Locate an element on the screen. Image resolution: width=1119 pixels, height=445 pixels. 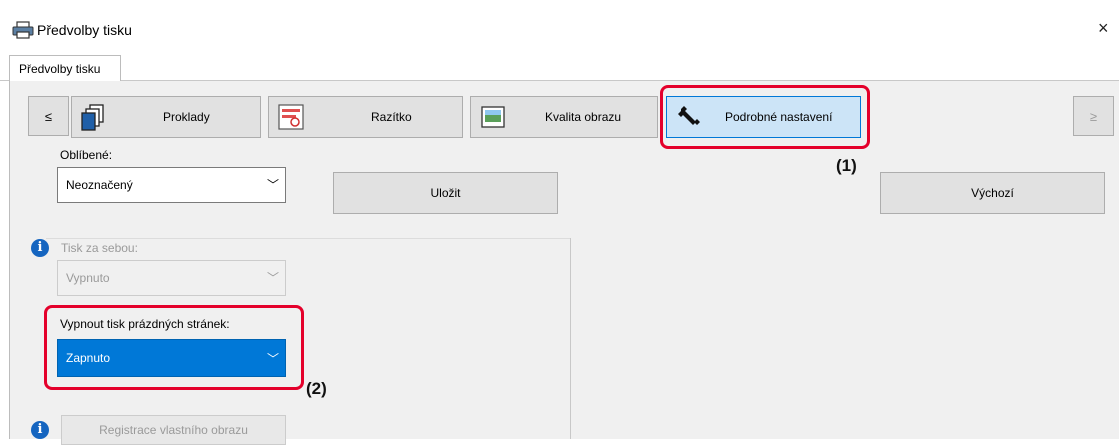
tandem-select: Vypnuto ﹀ is located at coordinates (171, 278).